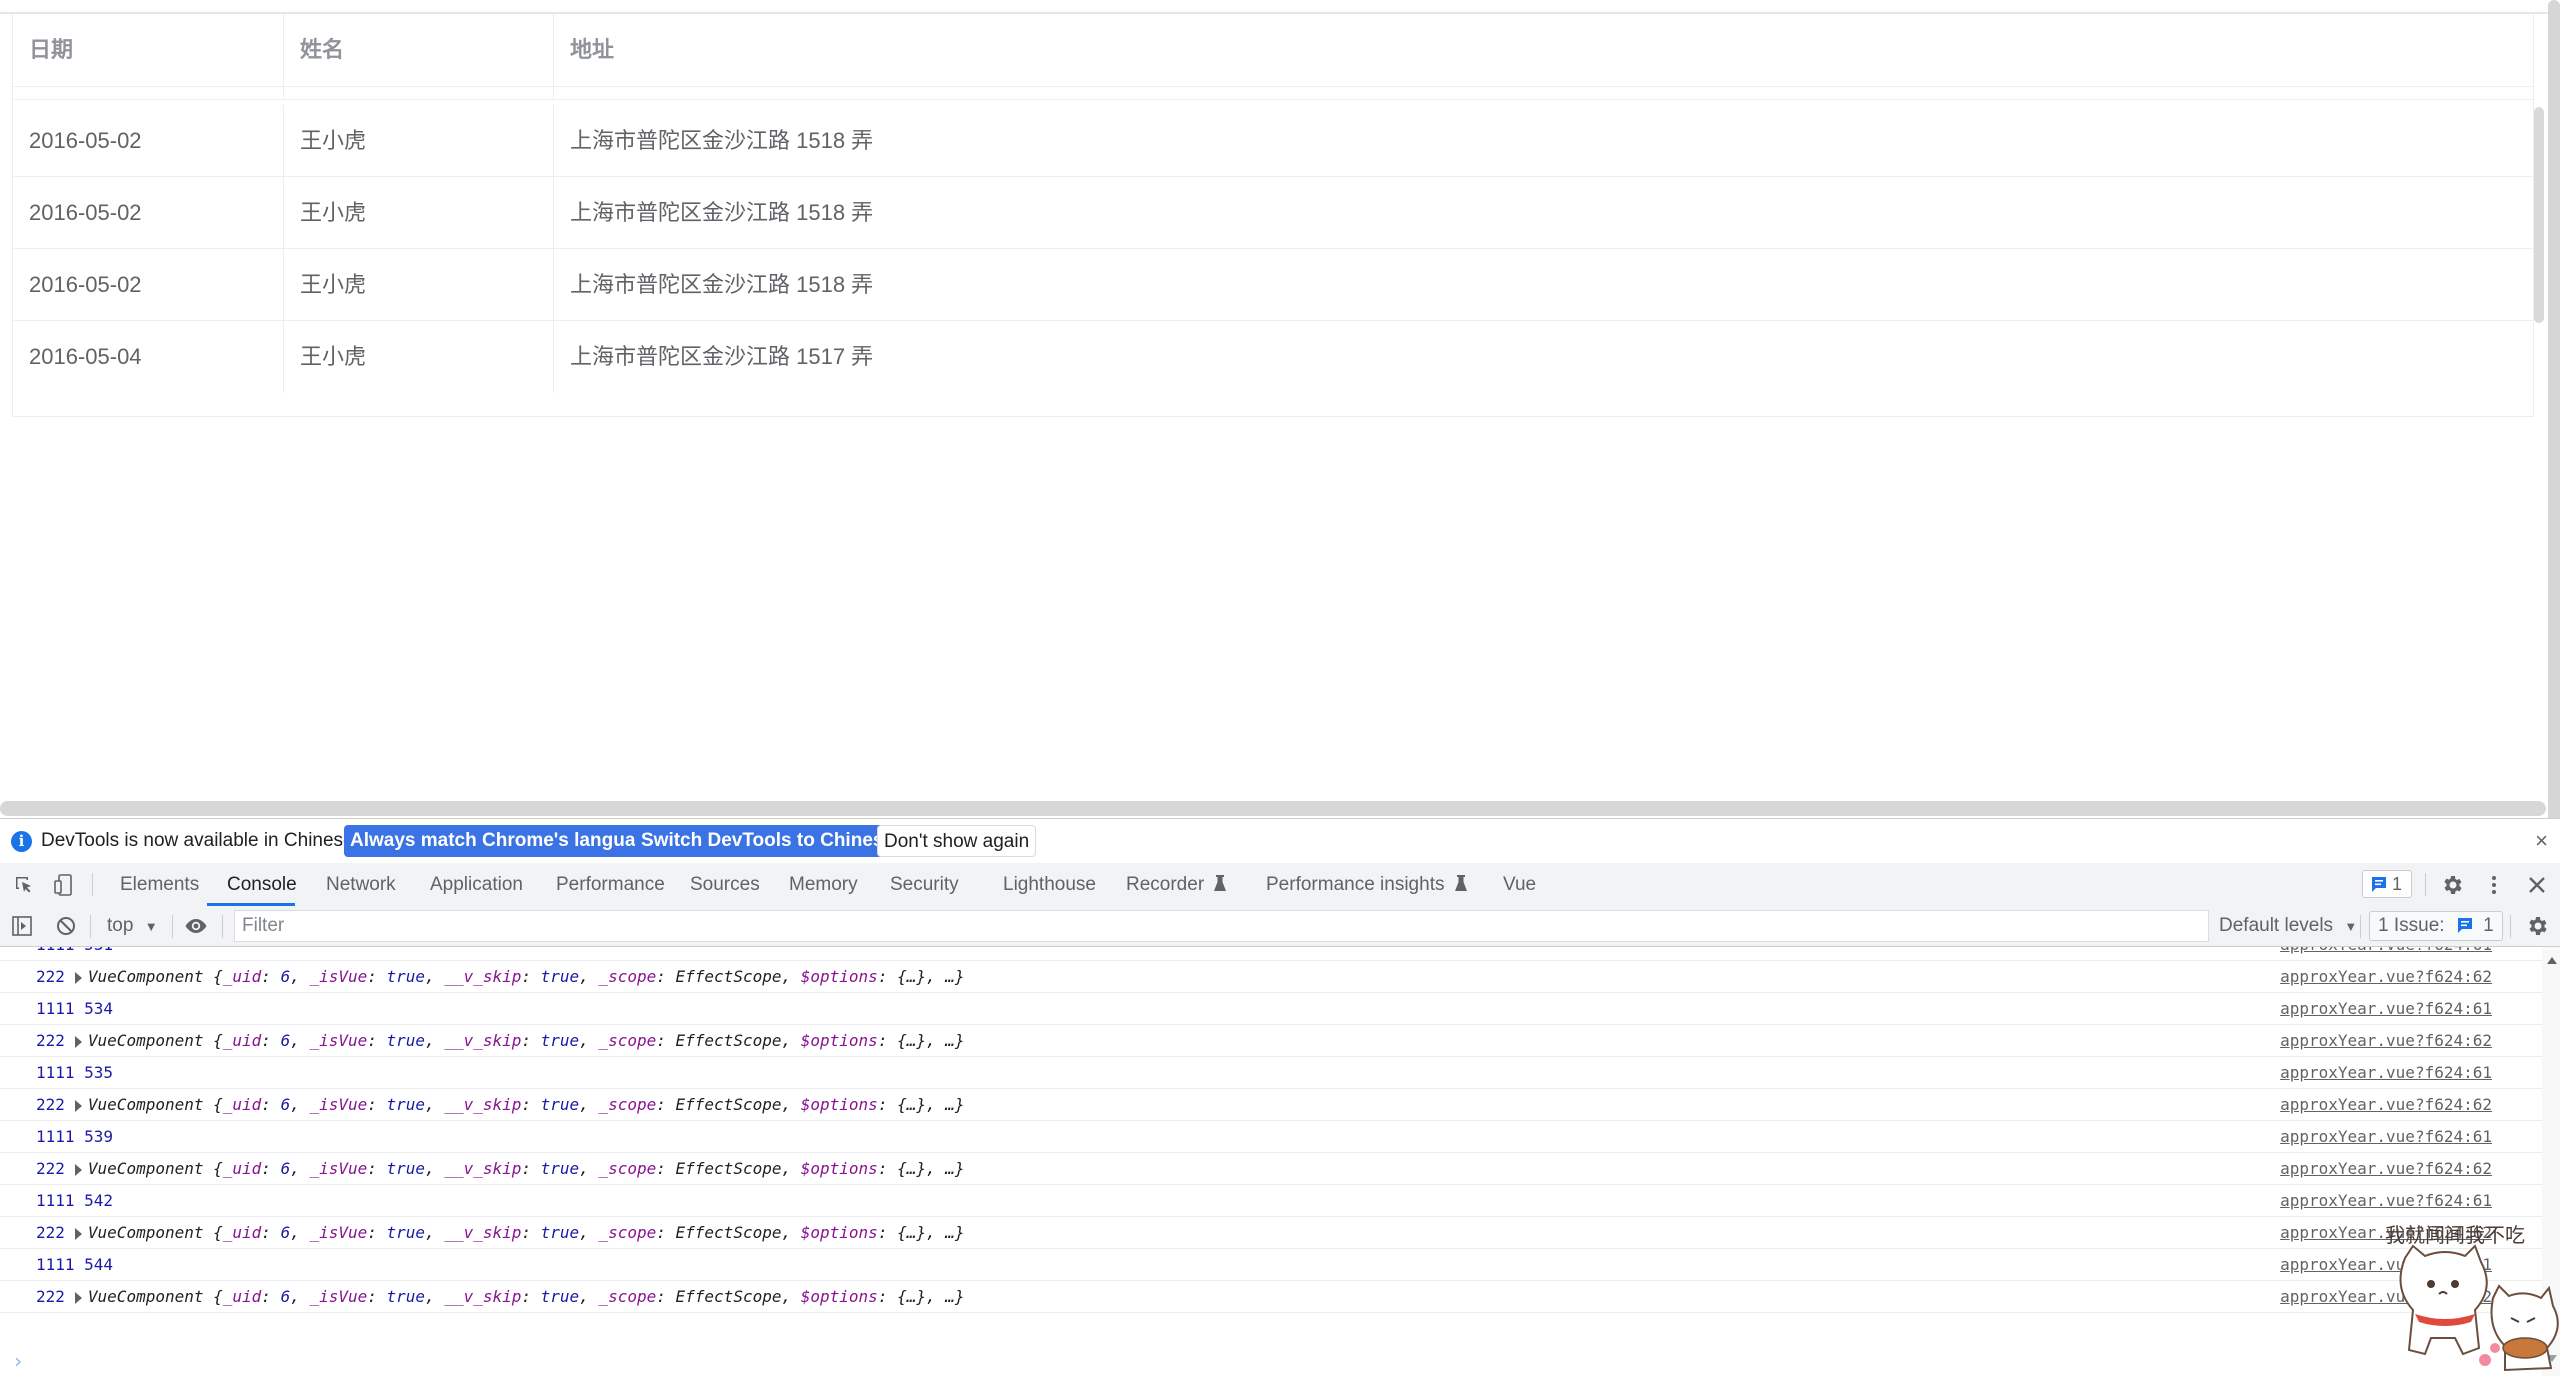 The width and height of the screenshot is (2560, 1376). Describe the element at coordinates (75, 1008) in the screenshot. I see `log-value: 1111 534` at that location.